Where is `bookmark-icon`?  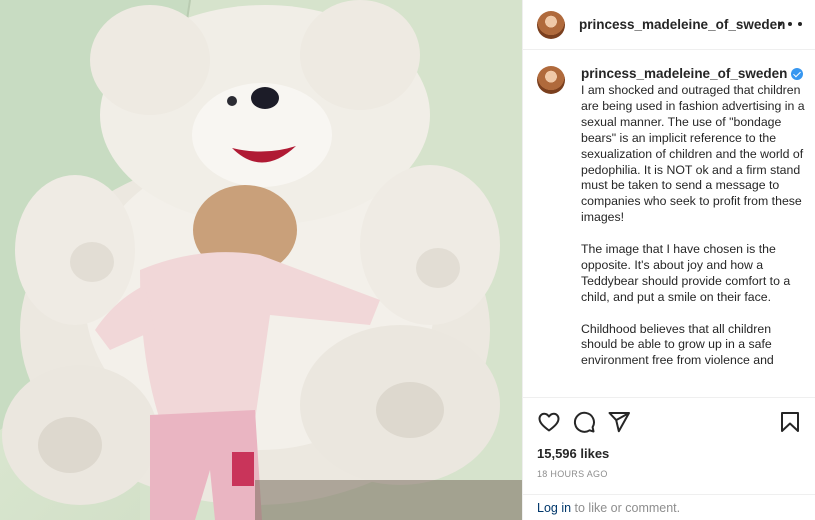
bookmark-icon is located at coordinates (790, 422).